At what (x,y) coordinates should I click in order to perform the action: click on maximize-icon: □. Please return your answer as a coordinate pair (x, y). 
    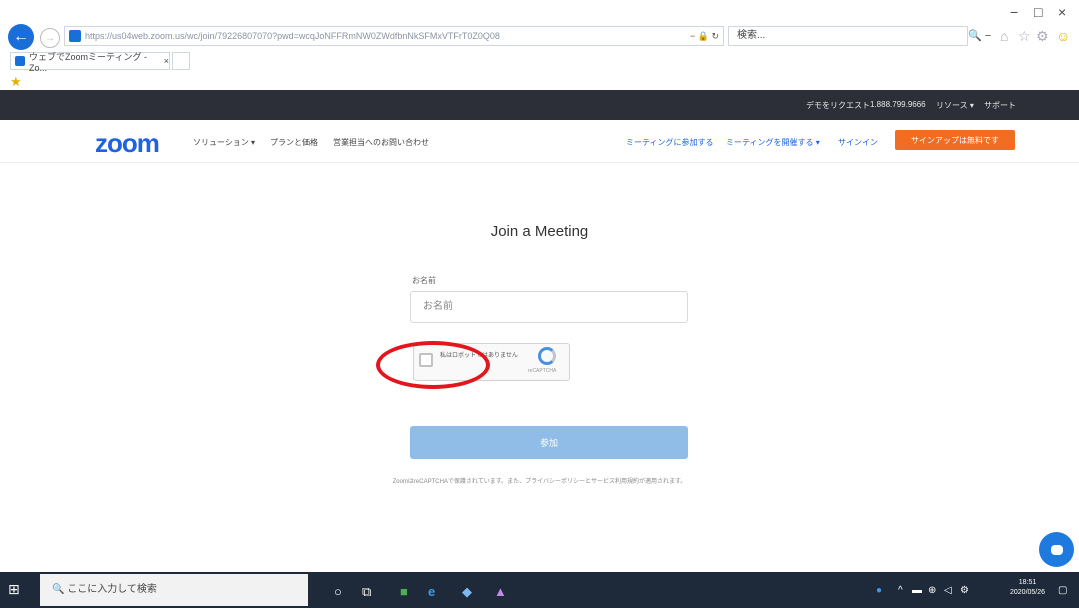
    Looking at the image, I should click on (1038, 12).